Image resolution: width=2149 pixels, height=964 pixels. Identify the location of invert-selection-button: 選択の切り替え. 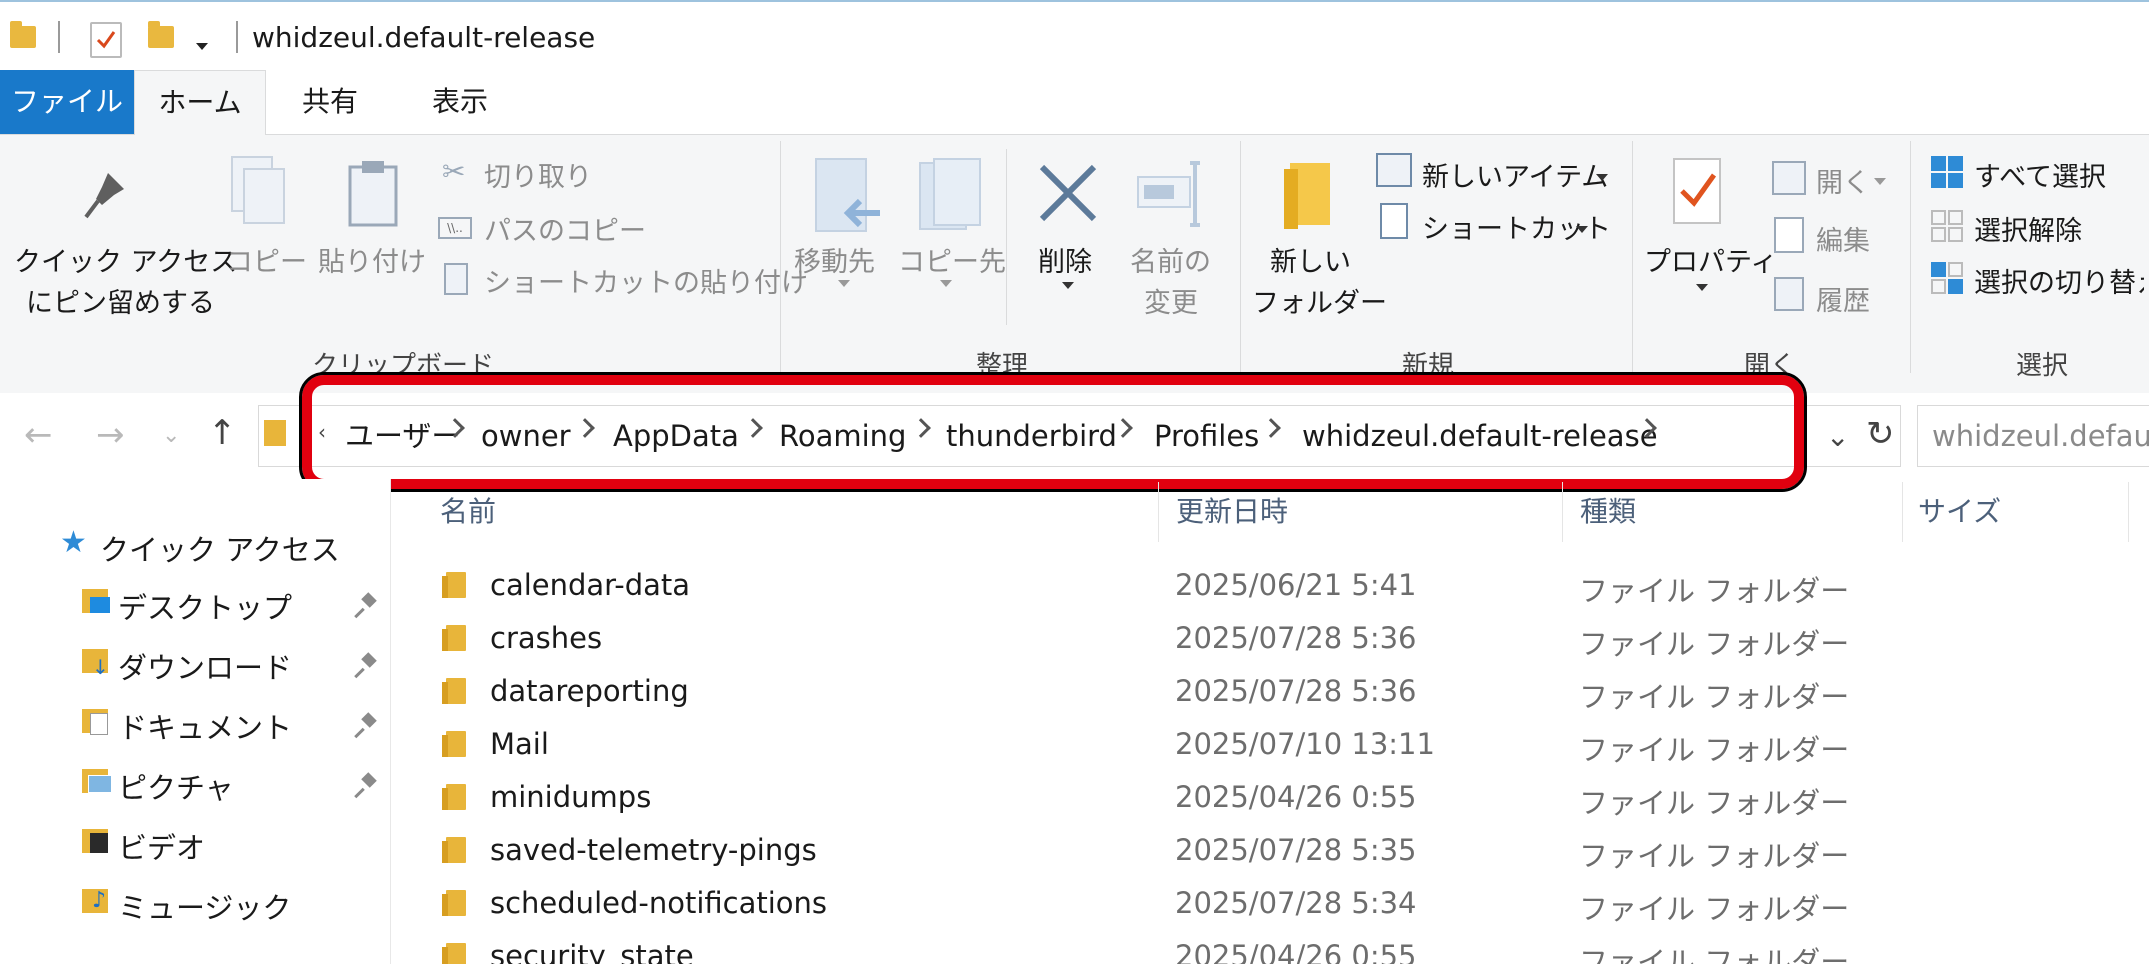
(2059, 280).